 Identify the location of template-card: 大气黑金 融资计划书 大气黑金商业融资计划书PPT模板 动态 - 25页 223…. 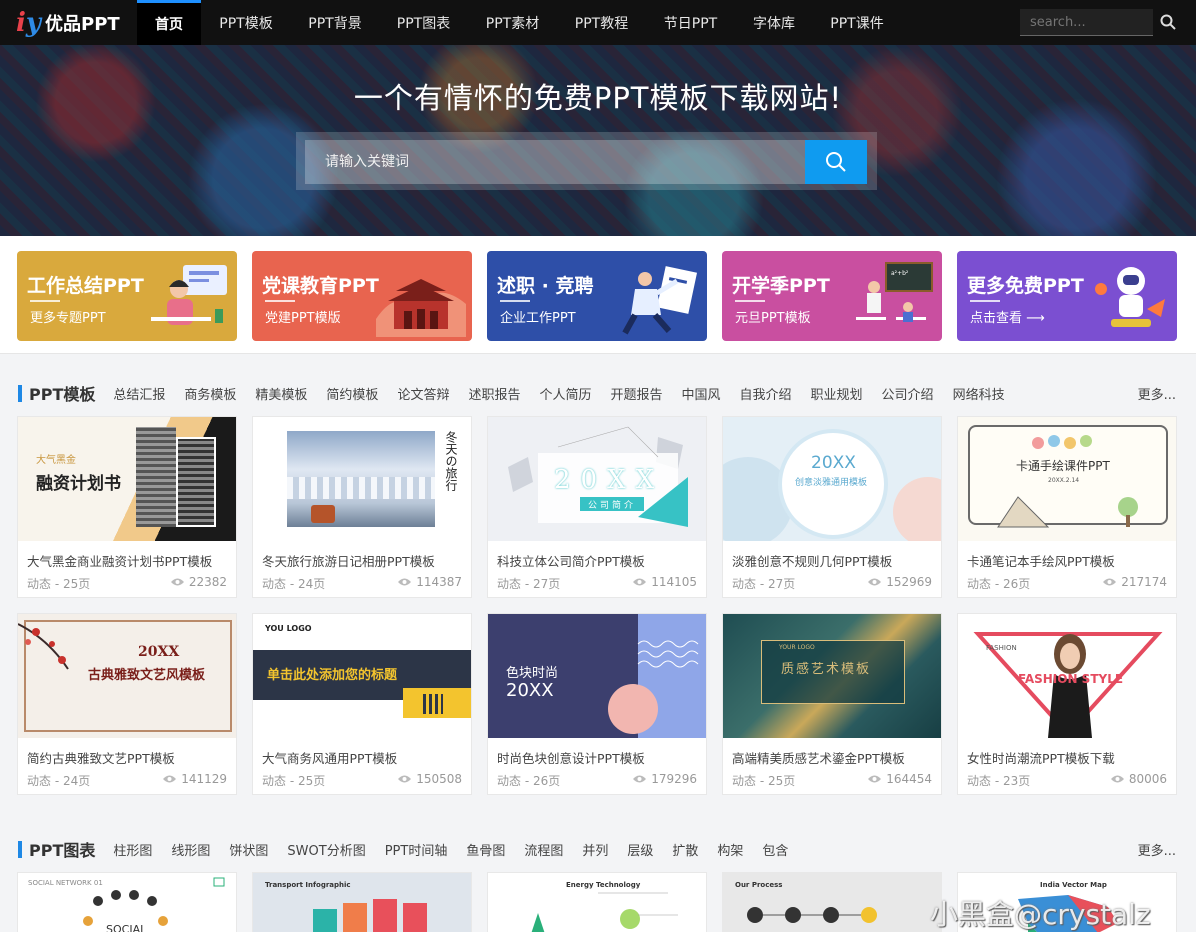
(127, 507).